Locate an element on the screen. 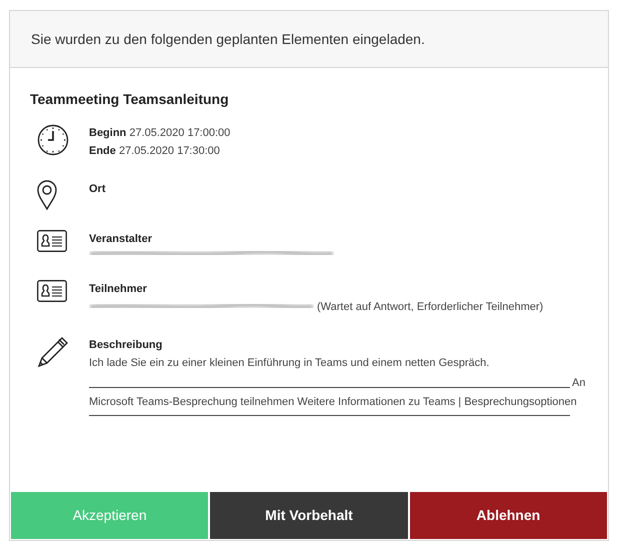  description-text: Microsoft Teams-Besprechung teilnehmen Weitere Informationen zu Teams | Besprechungsoptionen is located at coordinates (333, 402).